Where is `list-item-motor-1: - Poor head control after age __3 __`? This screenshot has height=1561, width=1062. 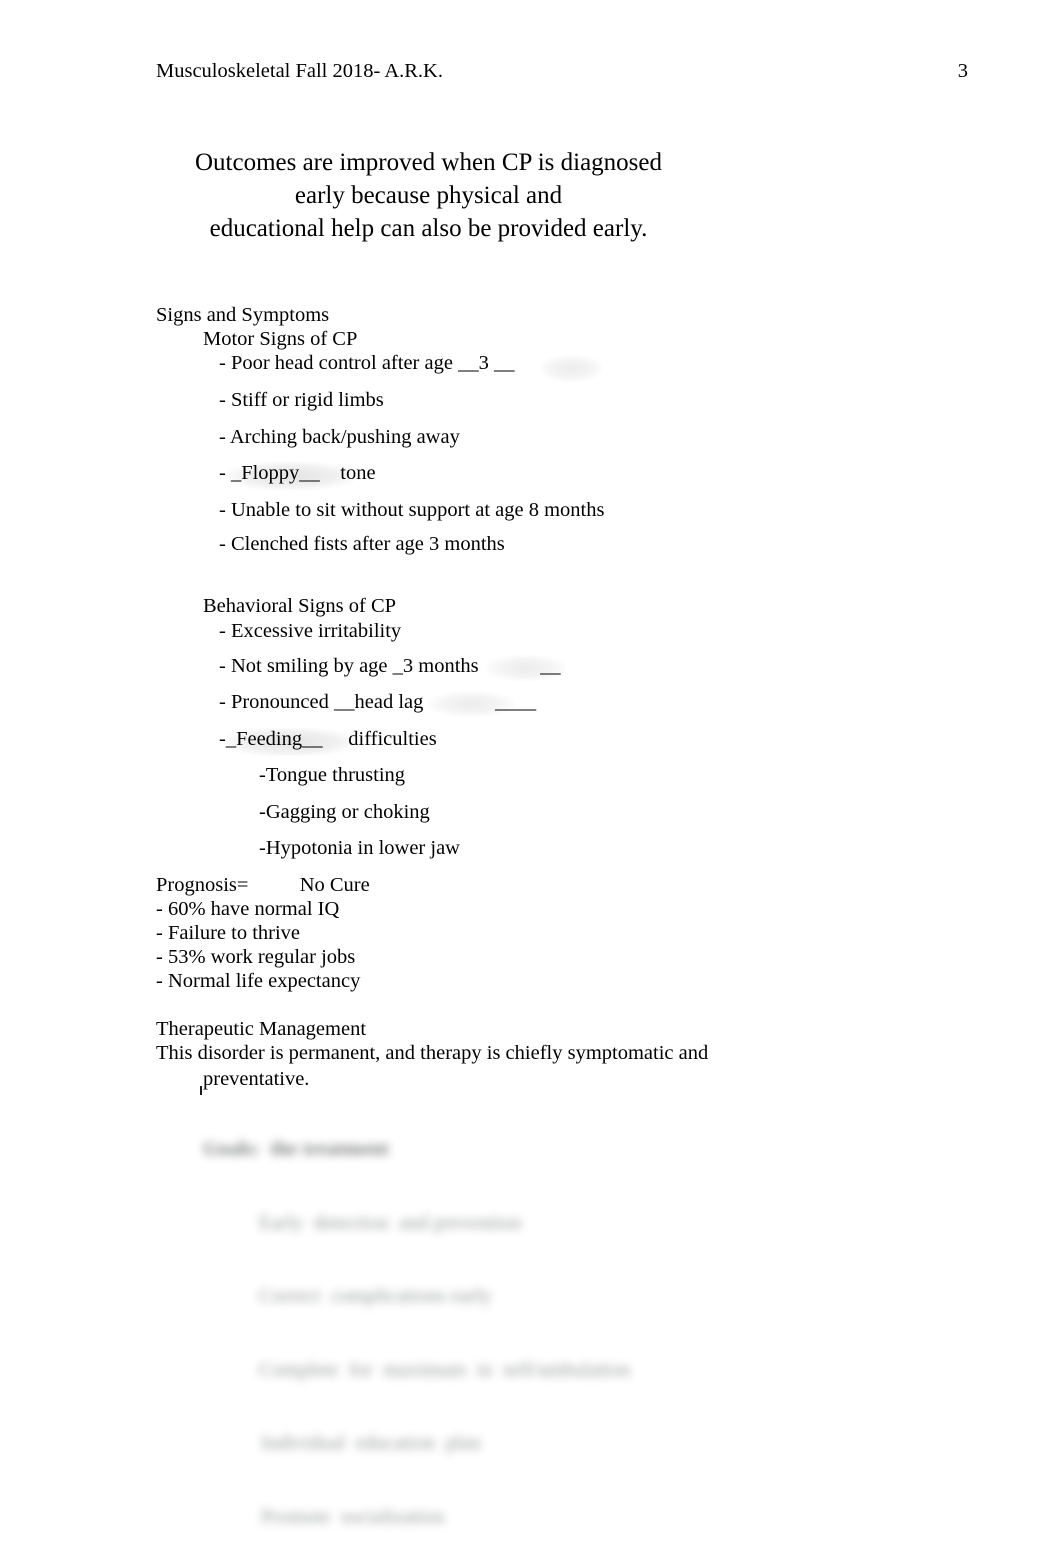
list-item-motor-1: - Poor head control after age __3 __ is located at coordinates (367, 363).